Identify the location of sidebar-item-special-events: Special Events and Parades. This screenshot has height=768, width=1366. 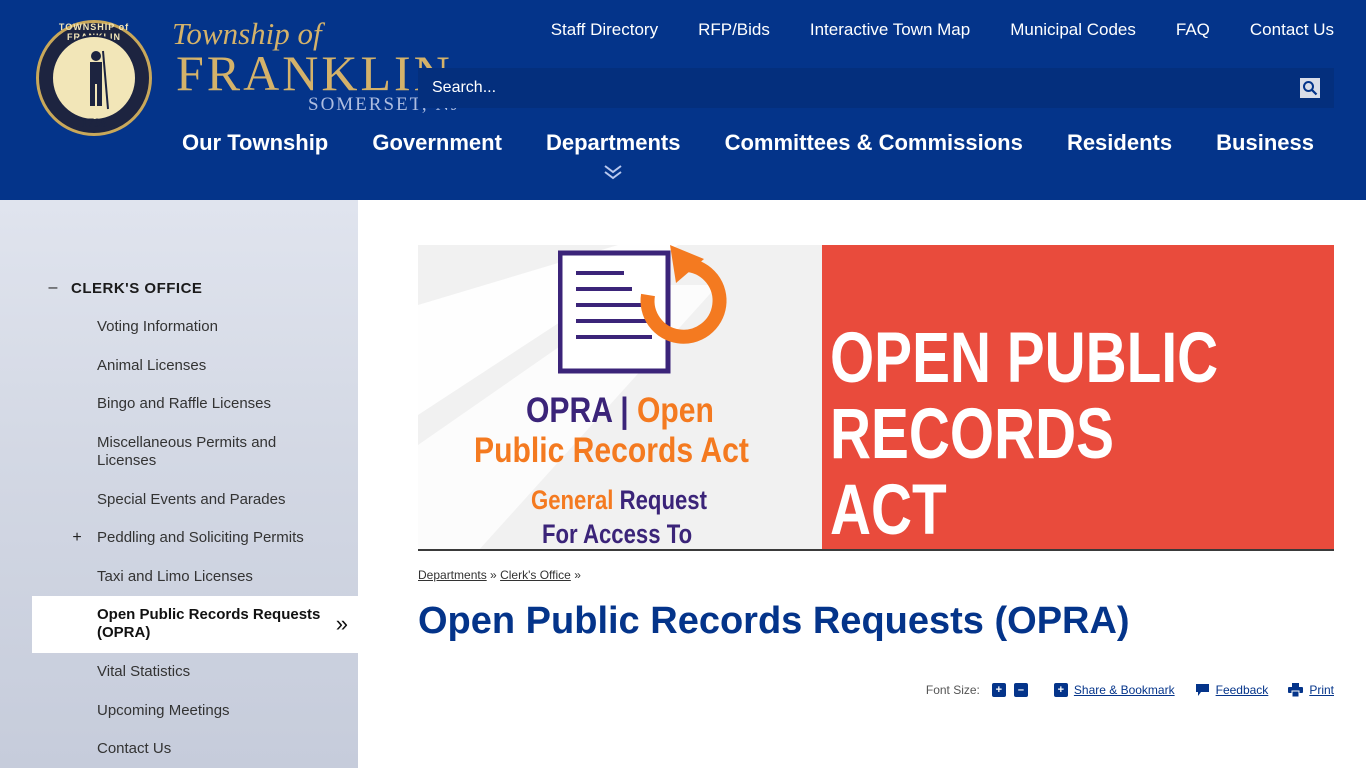
(217, 500).